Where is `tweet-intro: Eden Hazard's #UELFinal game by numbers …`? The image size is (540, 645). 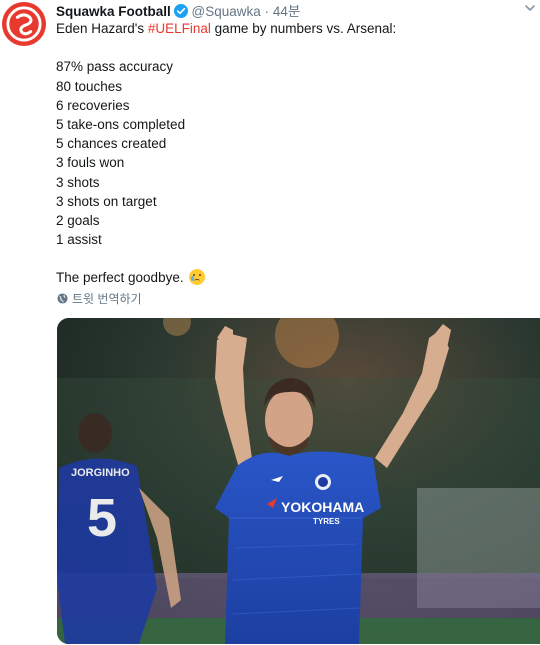 tweet-intro: Eden Hazard's #UELFinal game by numbers … is located at coordinates (291, 28).